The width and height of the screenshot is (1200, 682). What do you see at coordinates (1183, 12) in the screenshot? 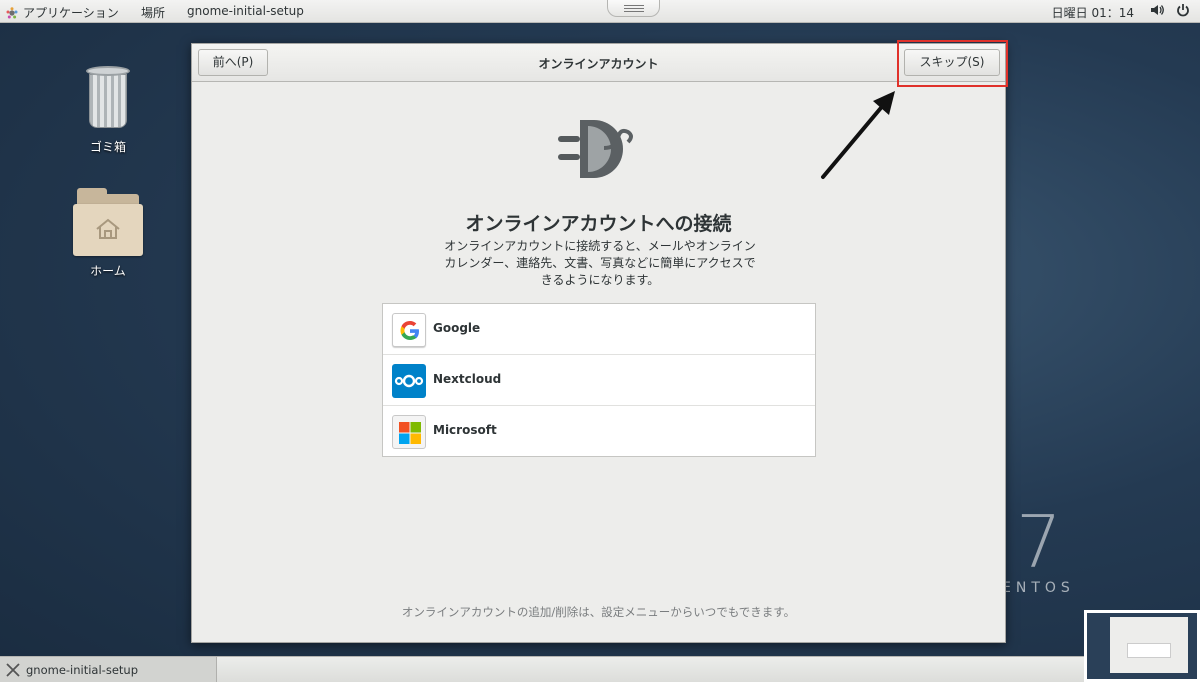
I see `power-icon` at bounding box center [1183, 12].